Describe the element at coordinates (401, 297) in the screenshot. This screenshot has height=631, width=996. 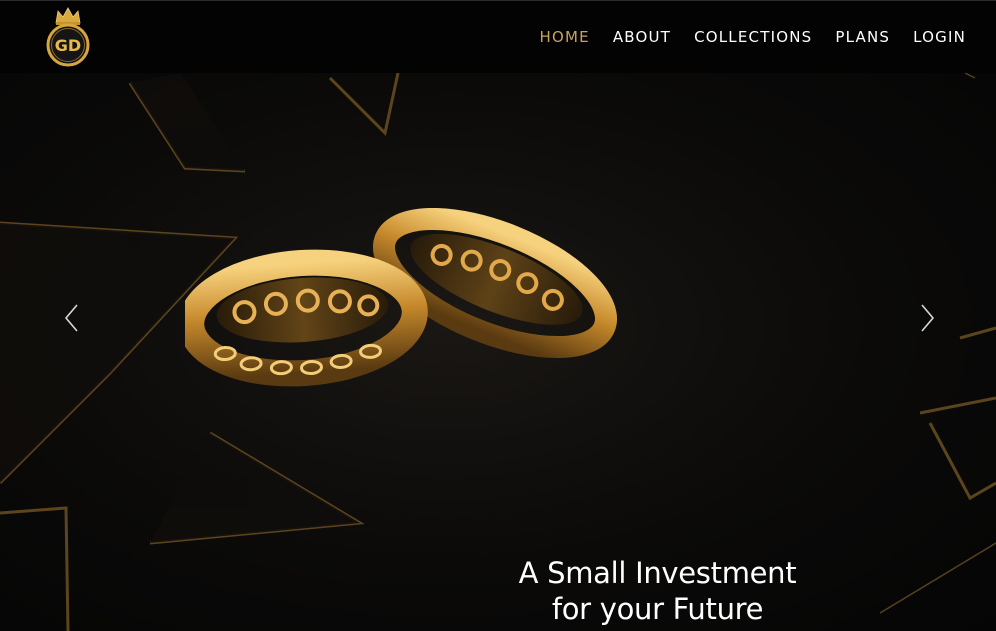
I see `gold-rings-image` at that location.